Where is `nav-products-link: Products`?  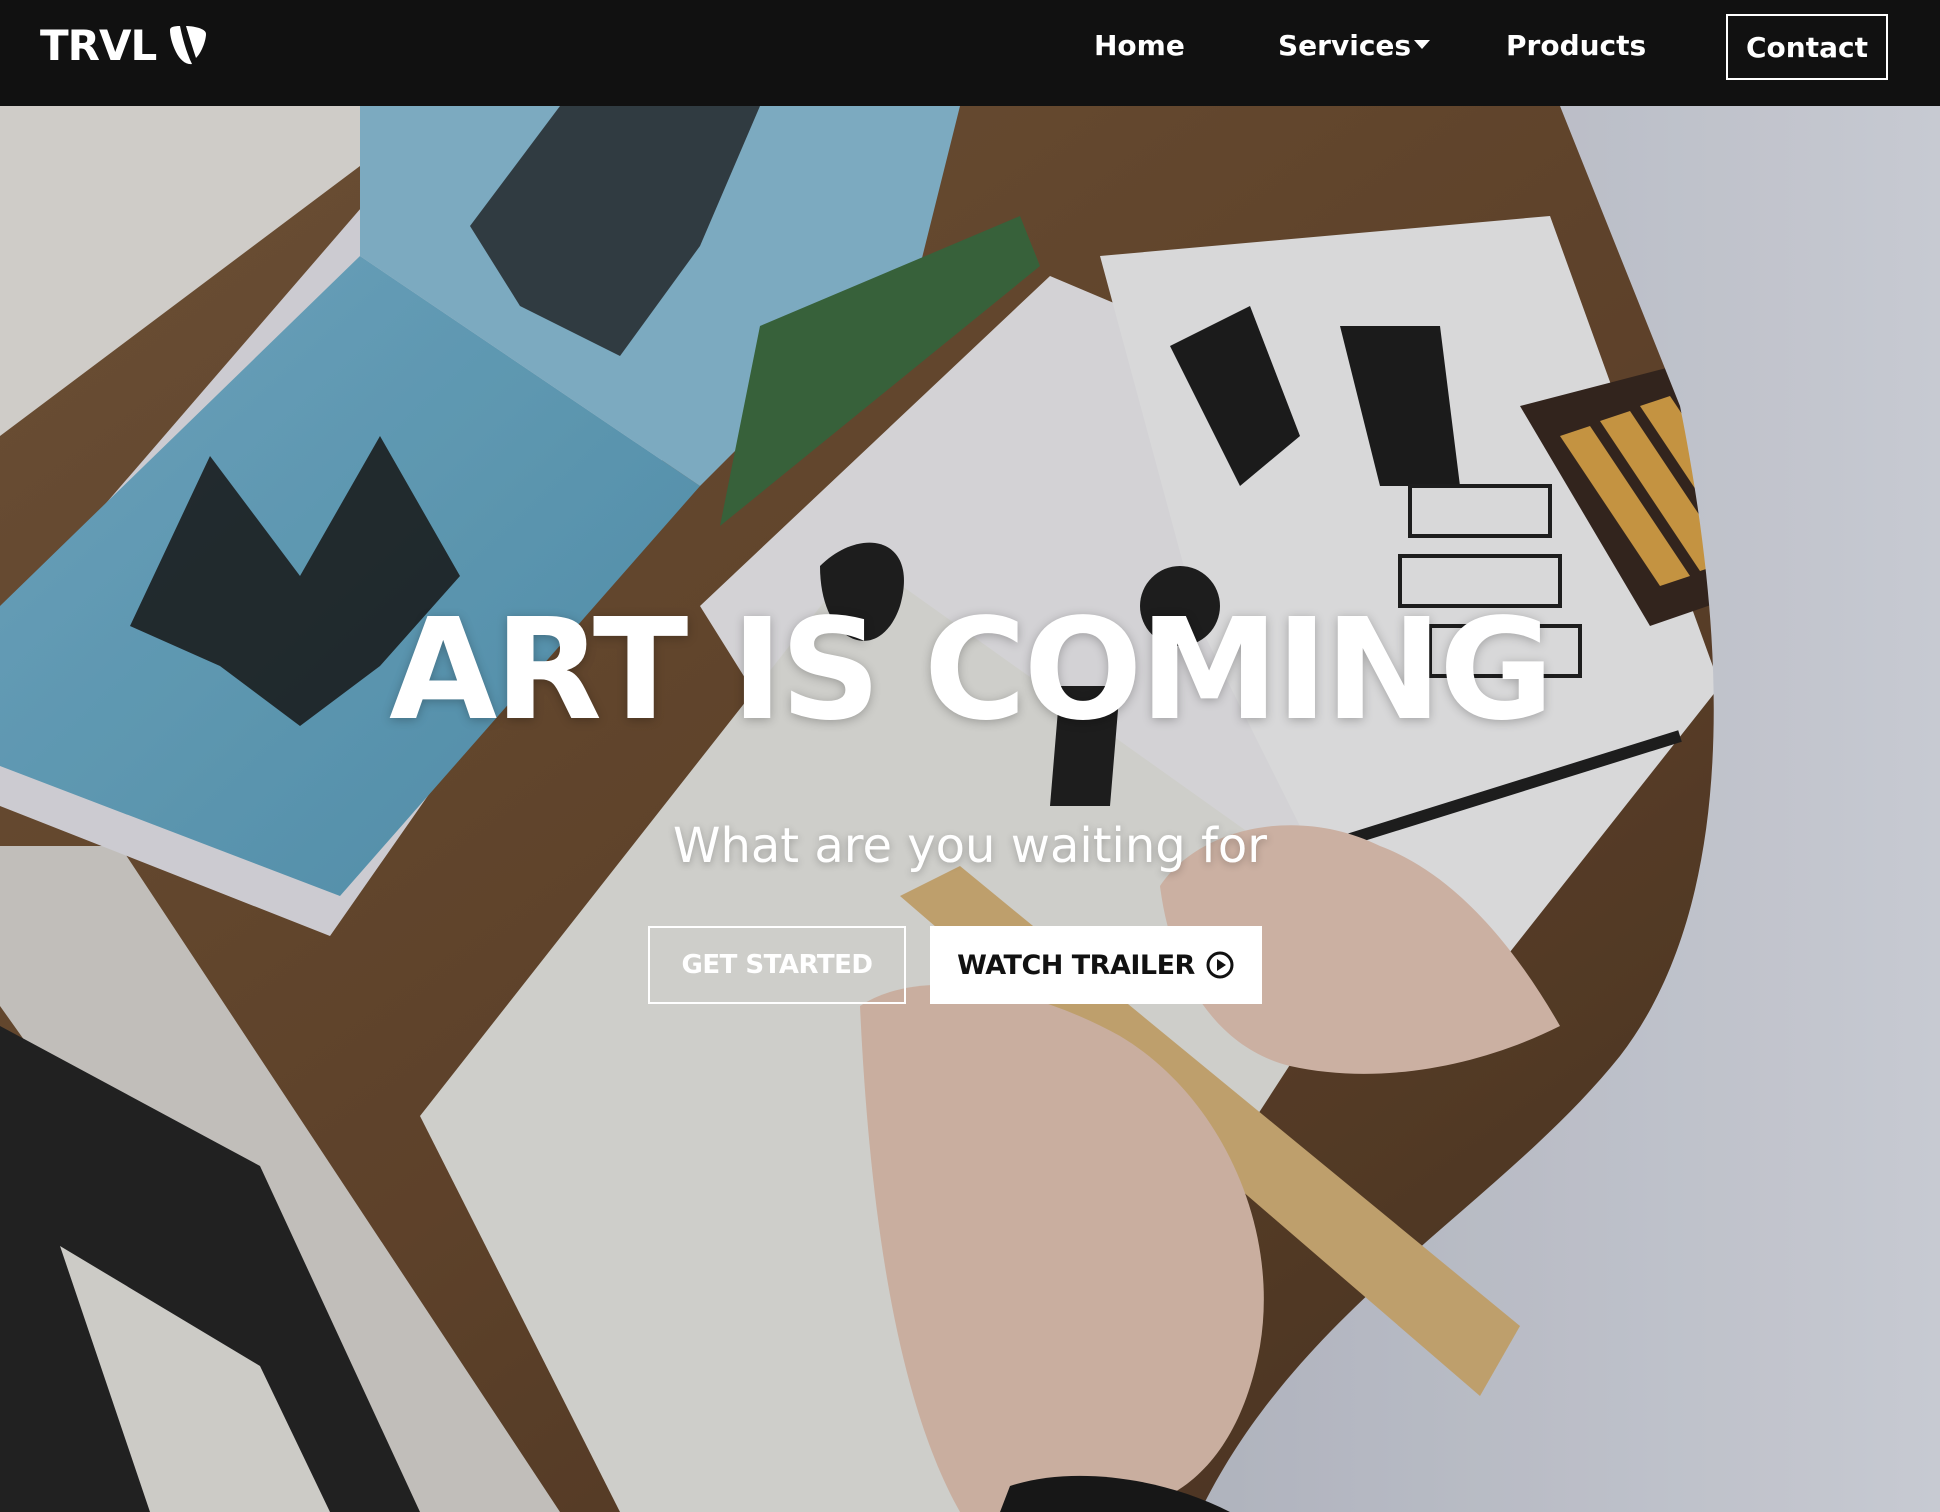
nav-products-link: Products is located at coordinates (1576, 46).